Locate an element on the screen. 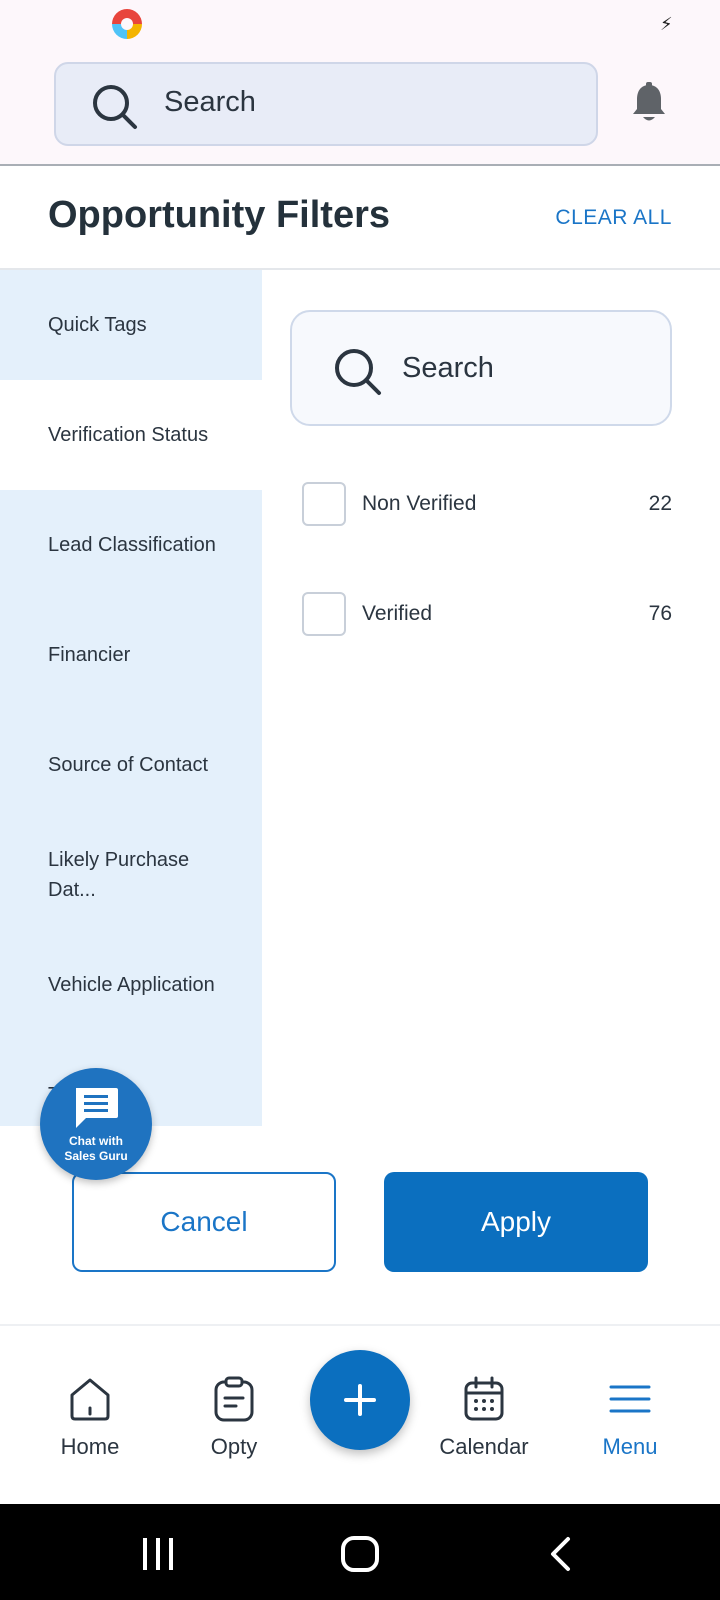 The height and width of the screenshot is (1600, 720). category-lead-classification: Lead Classification is located at coordinates (131, 545).